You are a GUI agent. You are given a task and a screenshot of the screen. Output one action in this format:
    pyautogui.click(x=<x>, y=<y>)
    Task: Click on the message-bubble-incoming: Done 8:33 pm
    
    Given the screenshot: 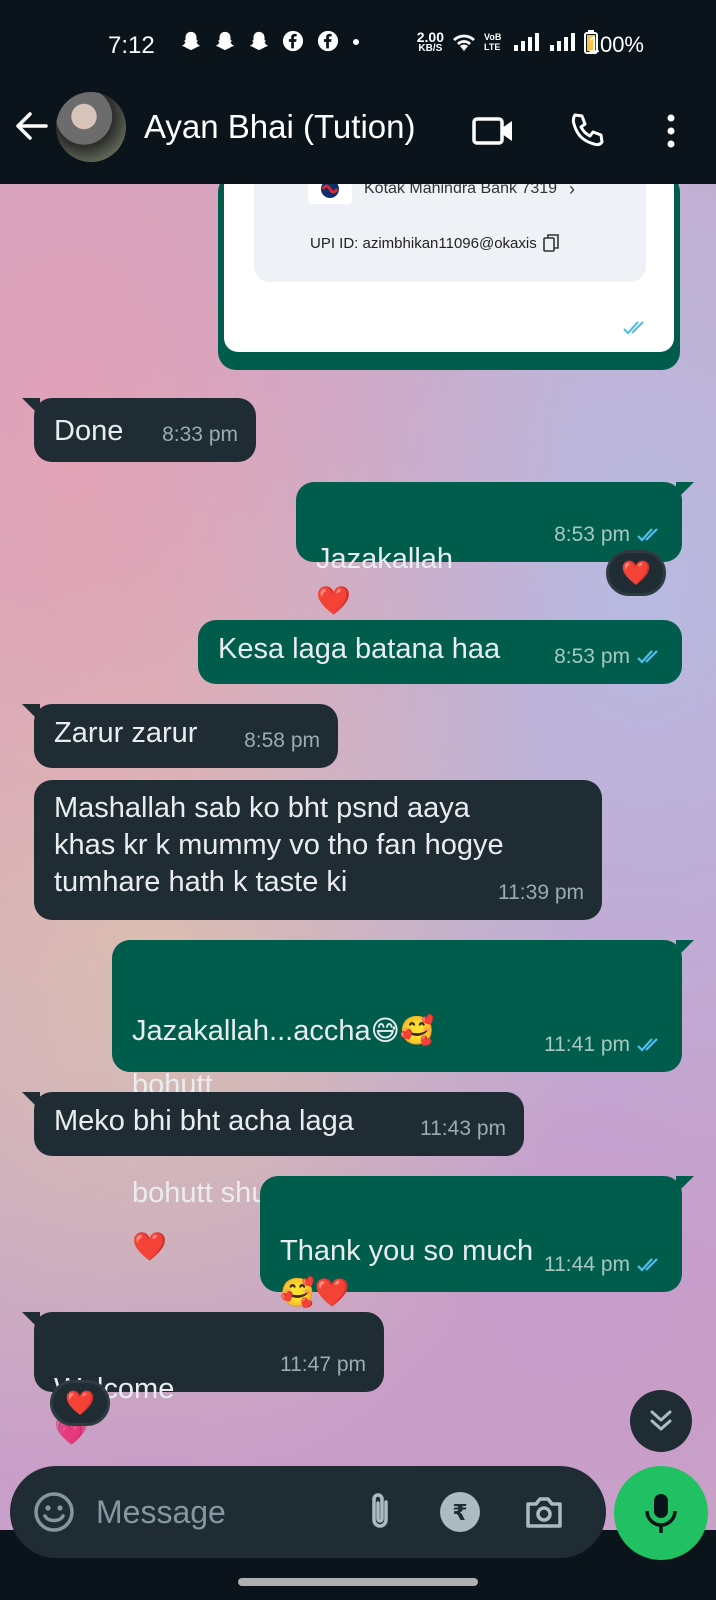 What is the action you would take?
    pyautogui.click(x=139, y=430)
    